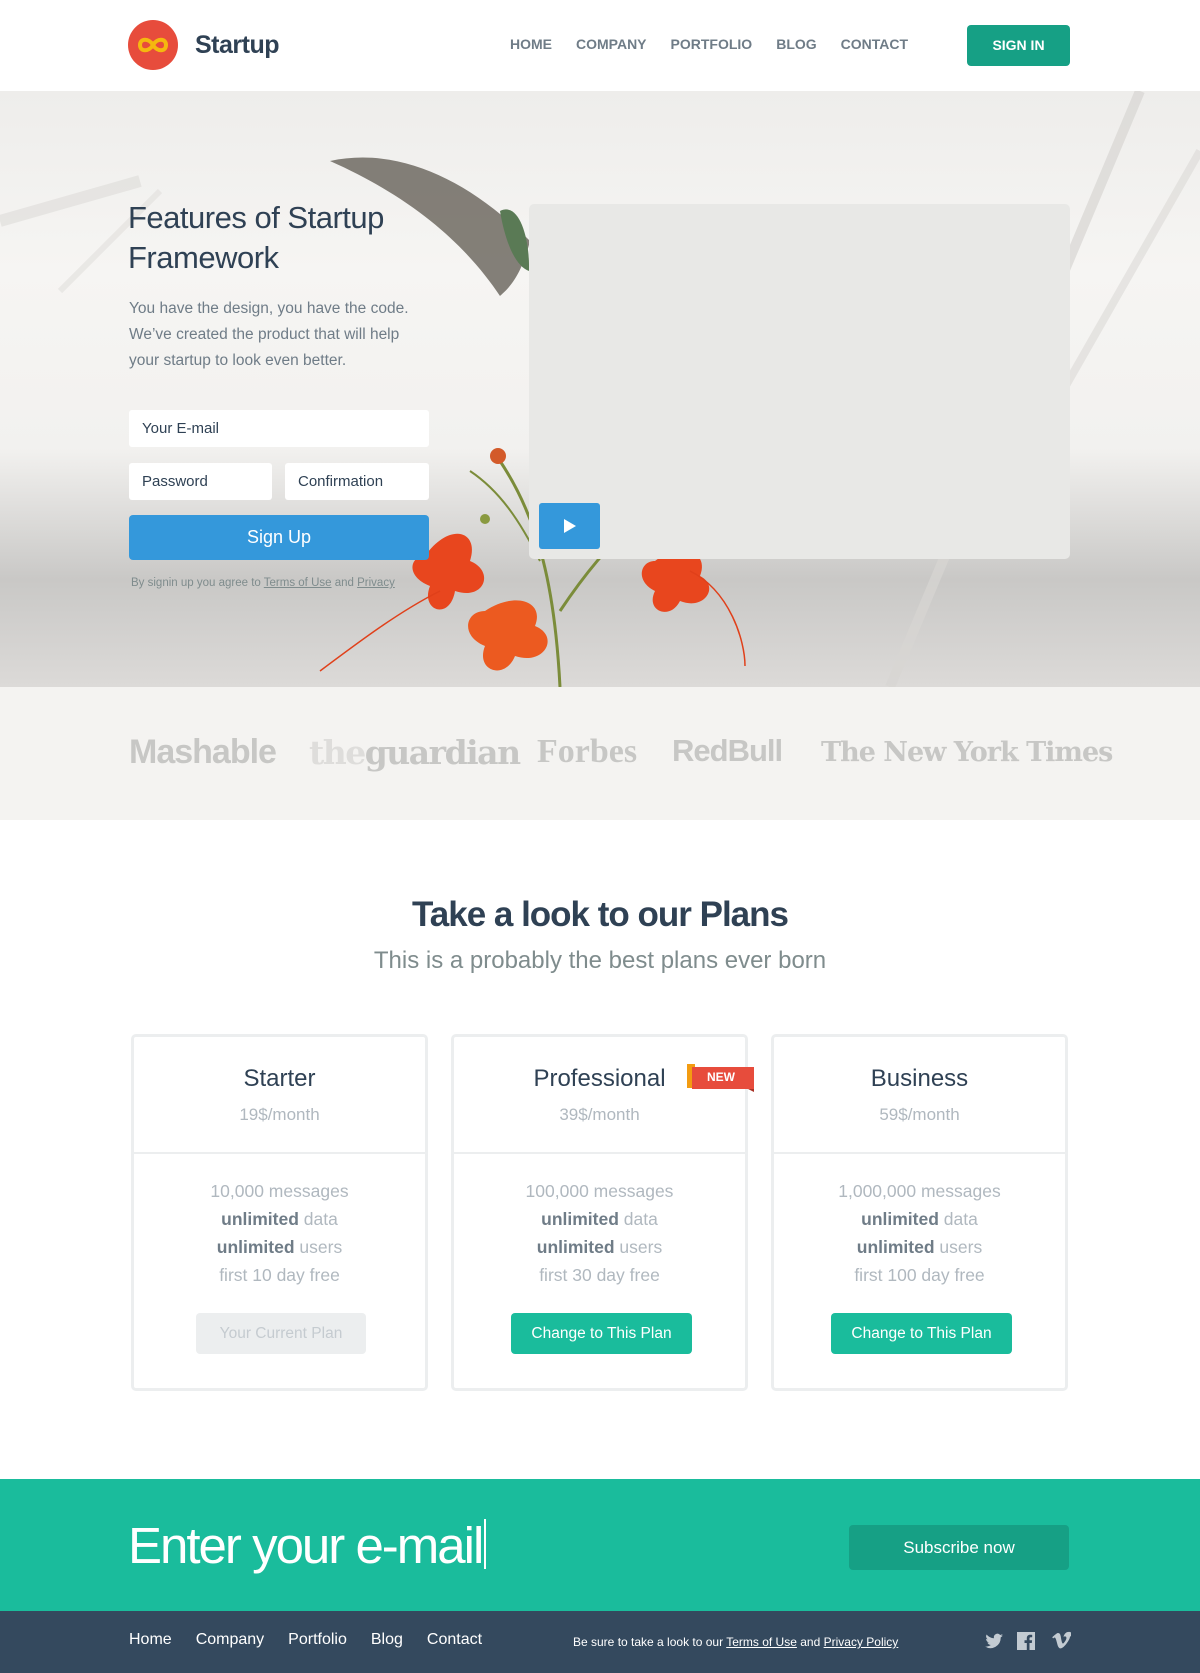 Image resolution: width=1200 pixels, height=1673 pixels. What do you see at coordinates (230, 1640) in the screenshot?
I see `footer-link-company: Company` at bounding box center [230, 1640].